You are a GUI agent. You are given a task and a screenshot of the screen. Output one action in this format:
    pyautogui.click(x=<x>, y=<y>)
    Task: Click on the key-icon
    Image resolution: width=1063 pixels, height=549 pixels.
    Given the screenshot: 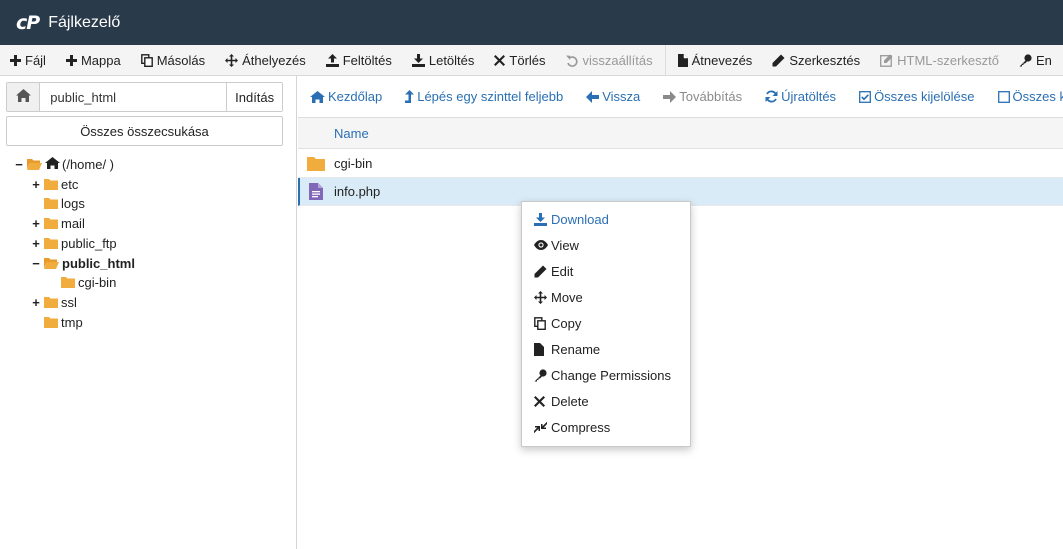 What is the action you would take?
    pyautogui.click(x=1025, y=60)
    